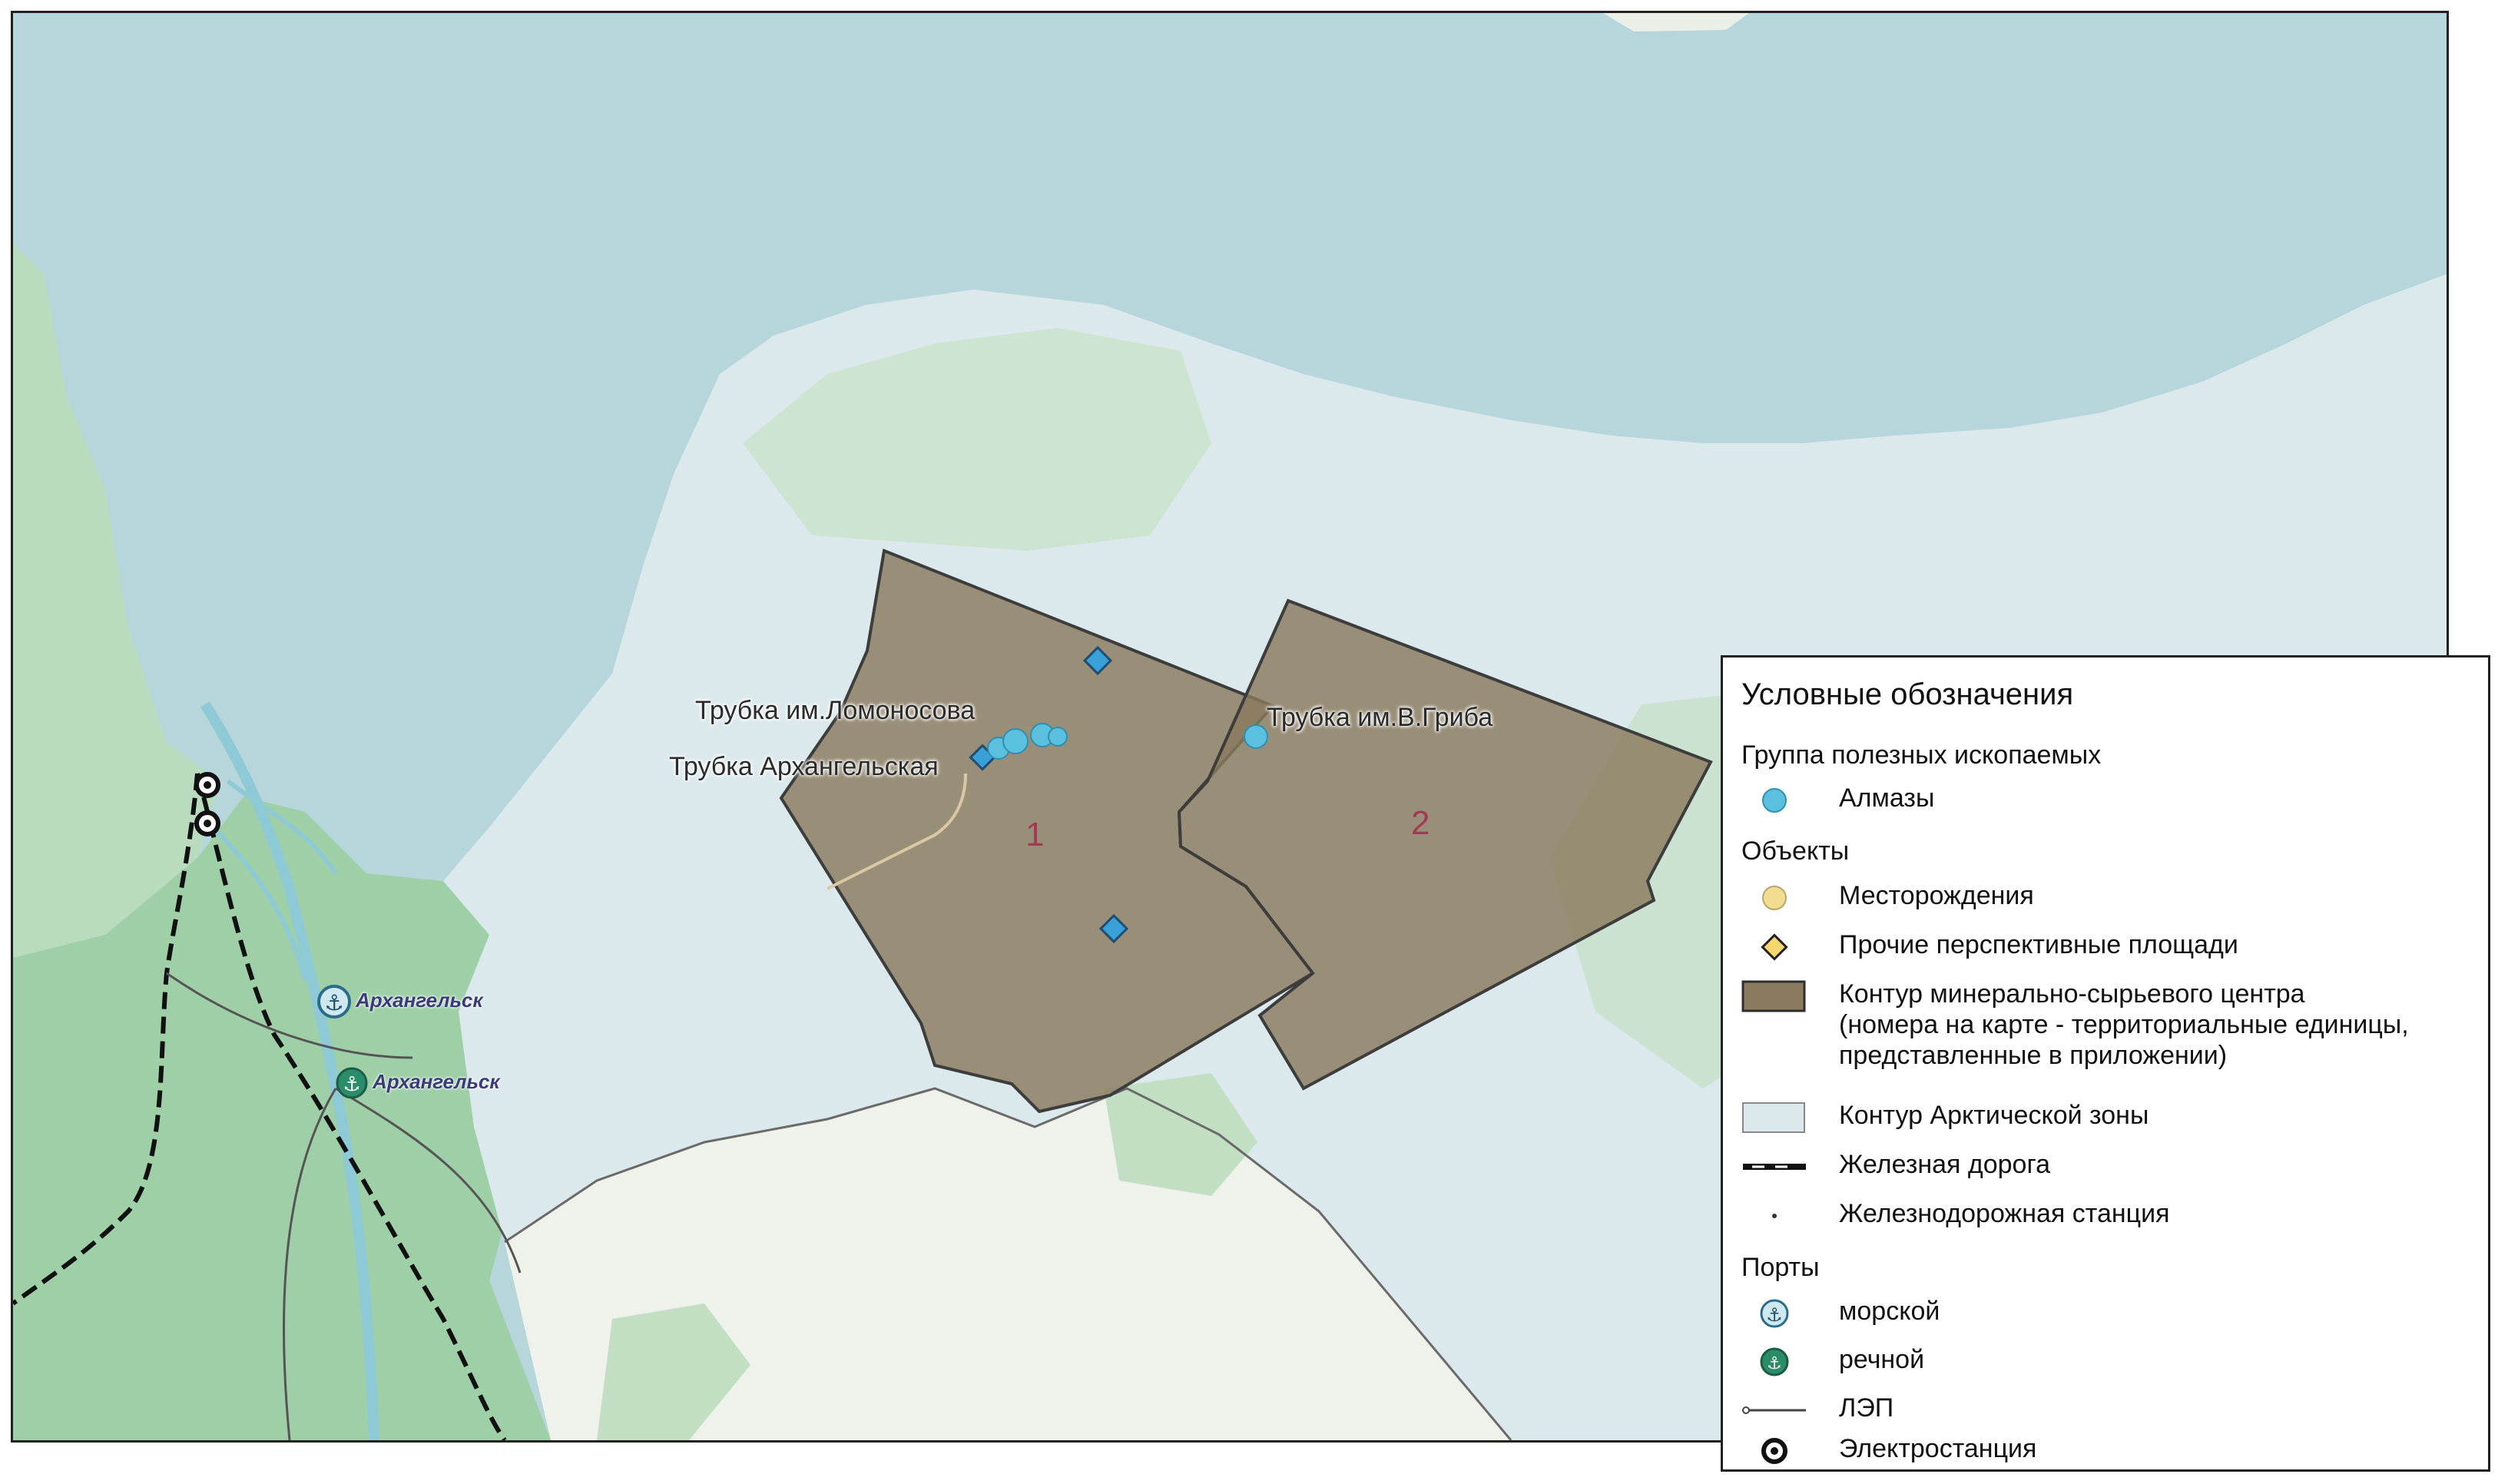 The width and height of the screenshot is (2508, 1484). Describe the element at coordinates (1994, 1115) in the screenshot. I see `legend-label: Контур Арктической зоны` at that location.